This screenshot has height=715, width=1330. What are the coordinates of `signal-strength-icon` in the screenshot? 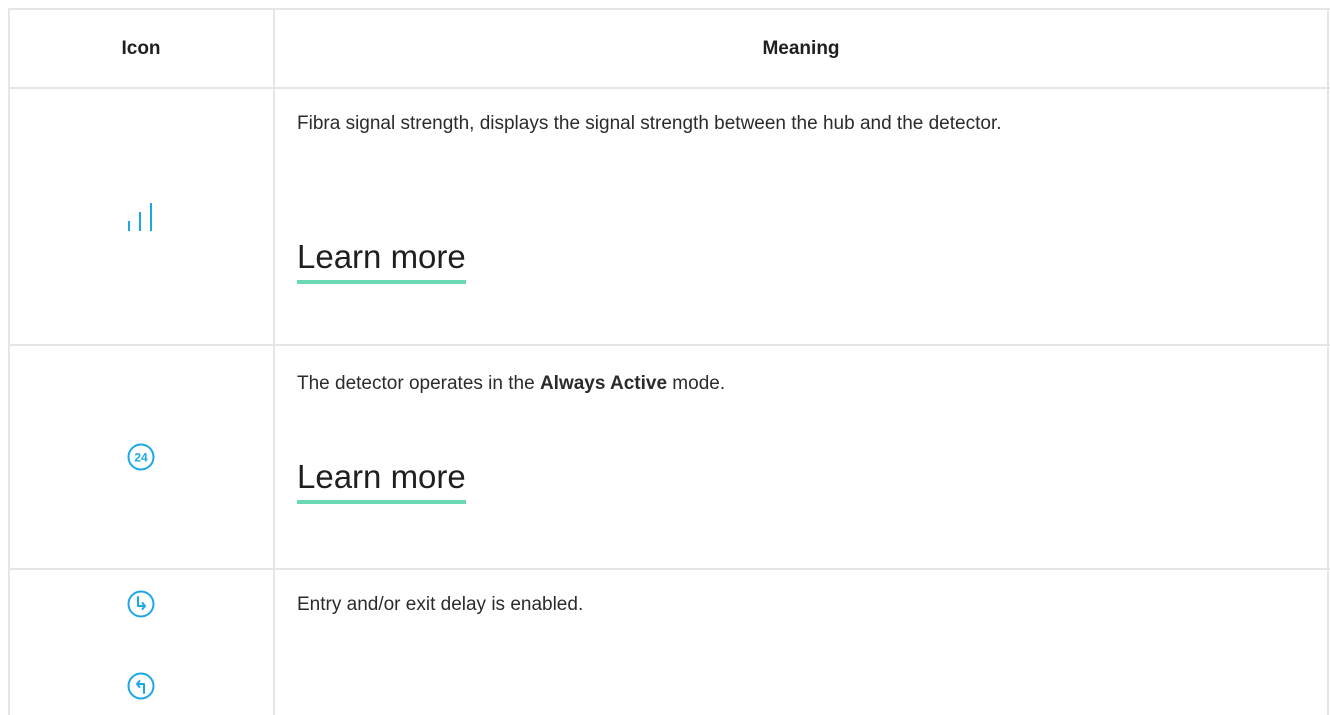 It's located at (141, 217).